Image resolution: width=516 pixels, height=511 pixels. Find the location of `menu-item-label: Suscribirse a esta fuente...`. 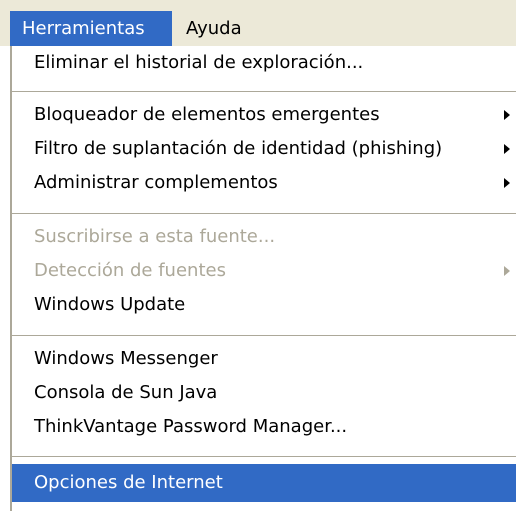

menu-item-label: Suscribirse a esta fuente... is located at coordinates (155, 236).